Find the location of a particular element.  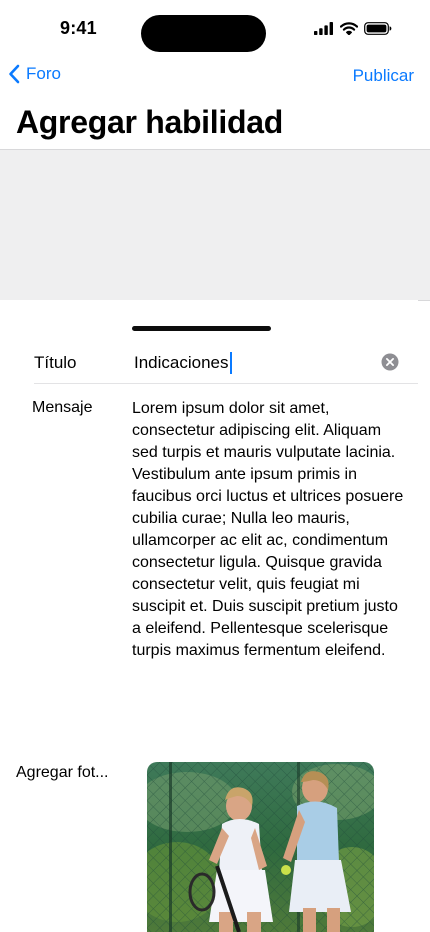

chevron-left-icon is located at coordinates (14, 74).